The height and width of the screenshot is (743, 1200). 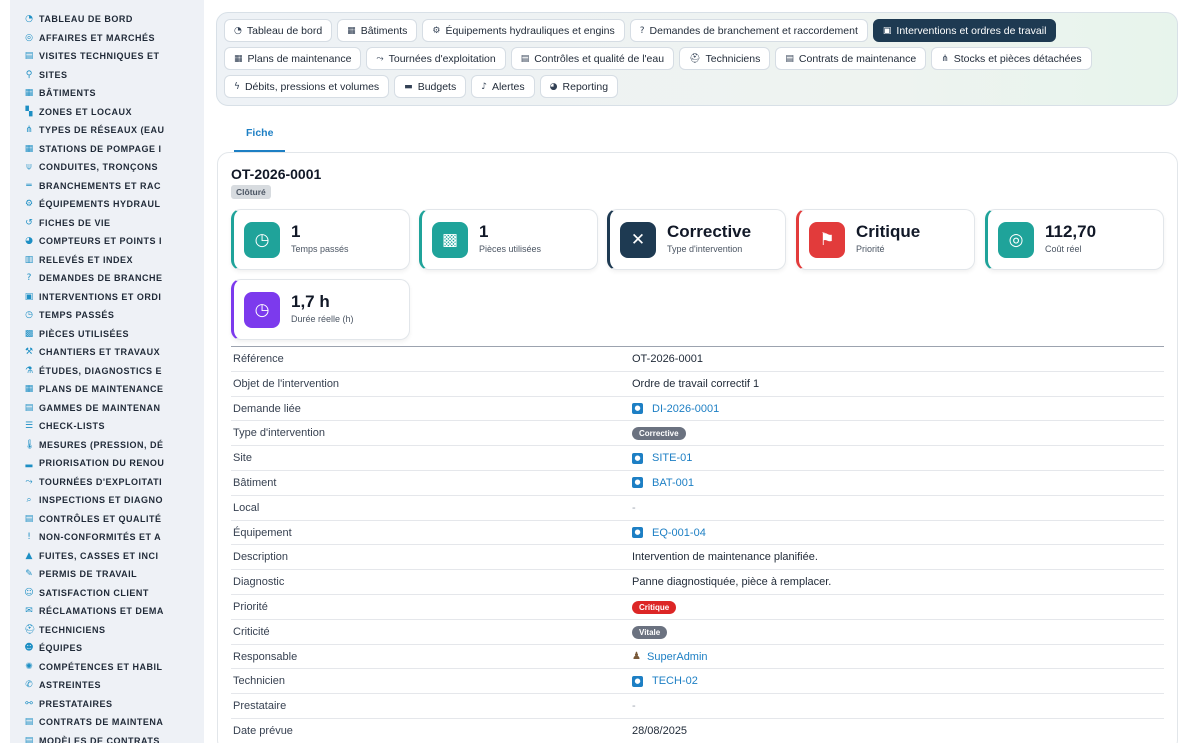 I want to click on sidebar-item-label: TECHNICIENS, so click(x=72, y=629).